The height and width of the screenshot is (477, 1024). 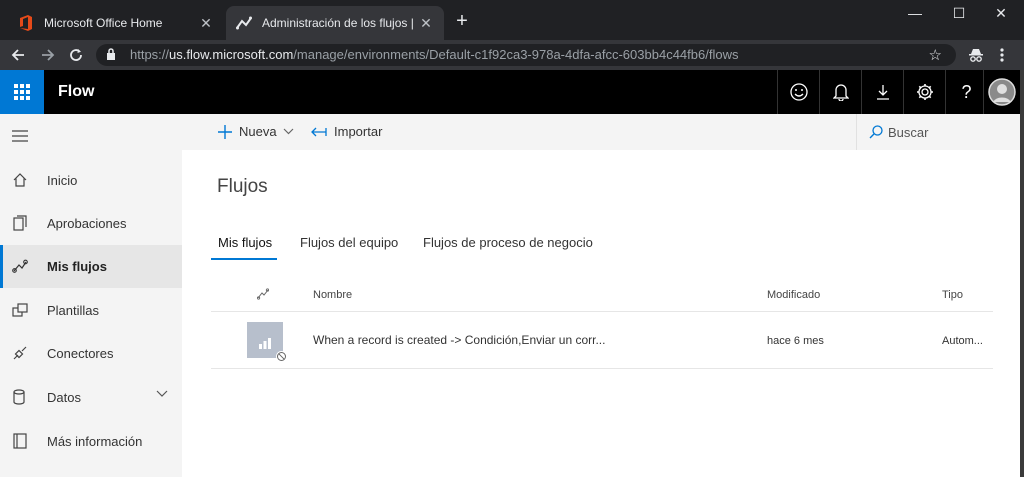 I want to click on sidebar-item-conectores: Conectores, so click(x=91, y=353).